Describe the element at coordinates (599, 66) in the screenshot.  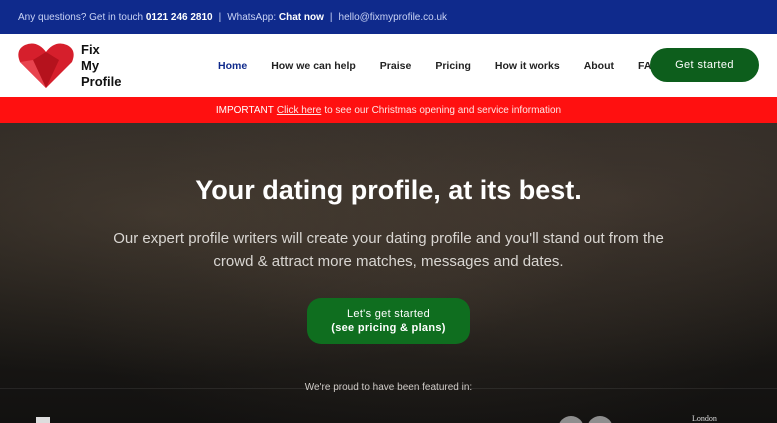
I see `nav-about: About` at that location.